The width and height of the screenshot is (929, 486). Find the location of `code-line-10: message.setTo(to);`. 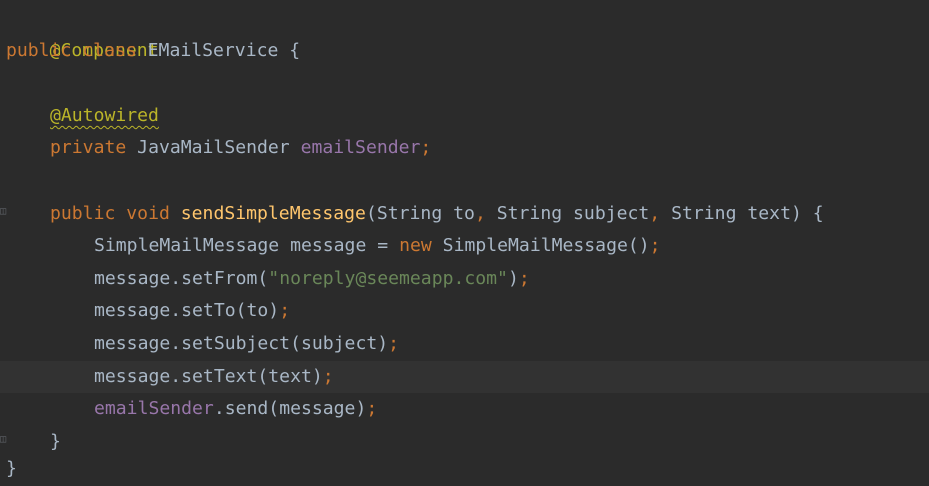

code-line-10: message.setTo(to); is located at coordinates (464, 311).